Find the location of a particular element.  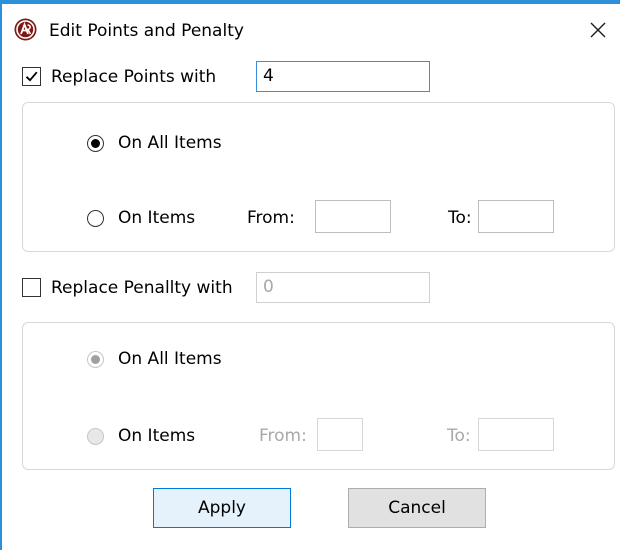

app-logo-icon is located at coordinates (25, 29).